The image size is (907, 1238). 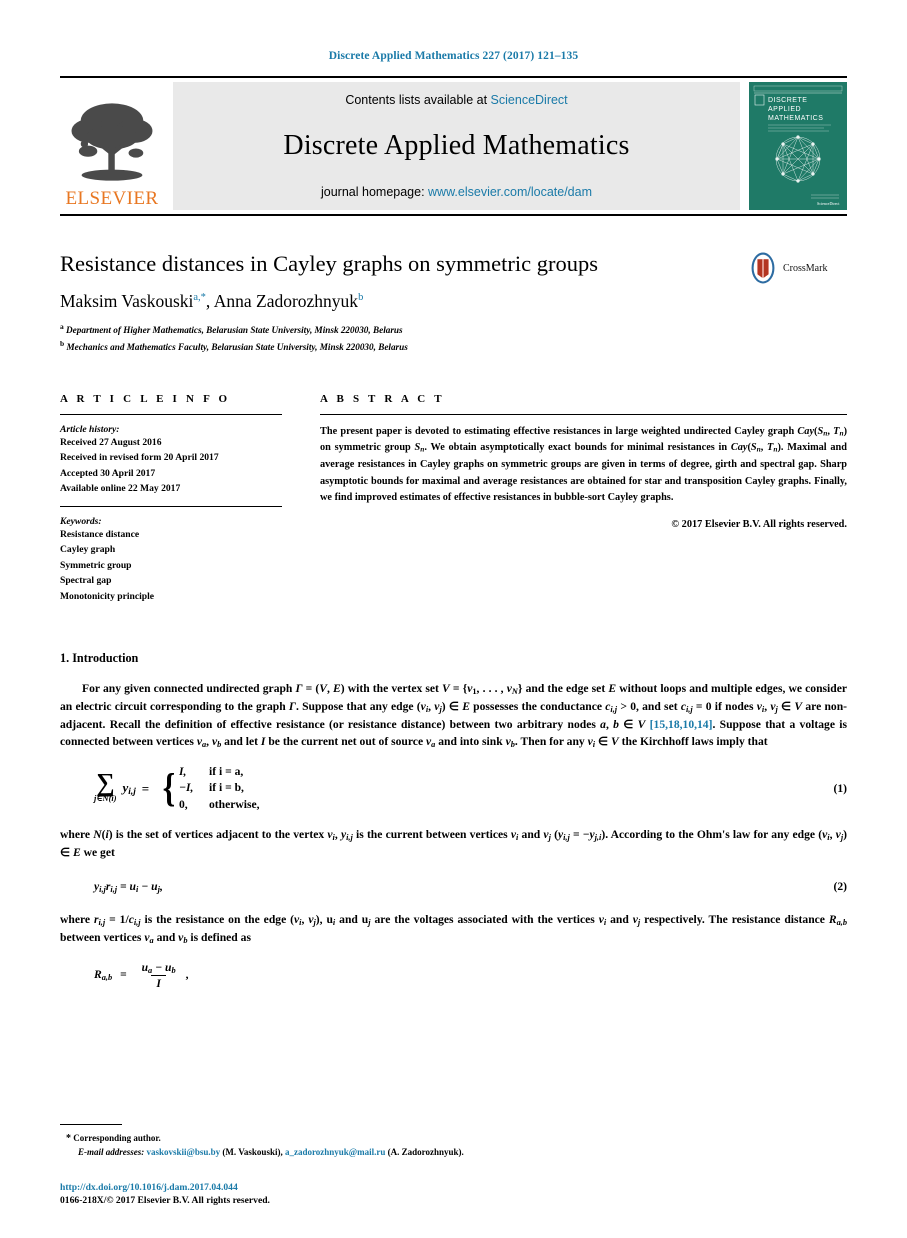 What do you see at coordinates (111, 1152) in the screenshot?
I see `email-label: E-mail addresses:` at bounding box center [111, 1152].